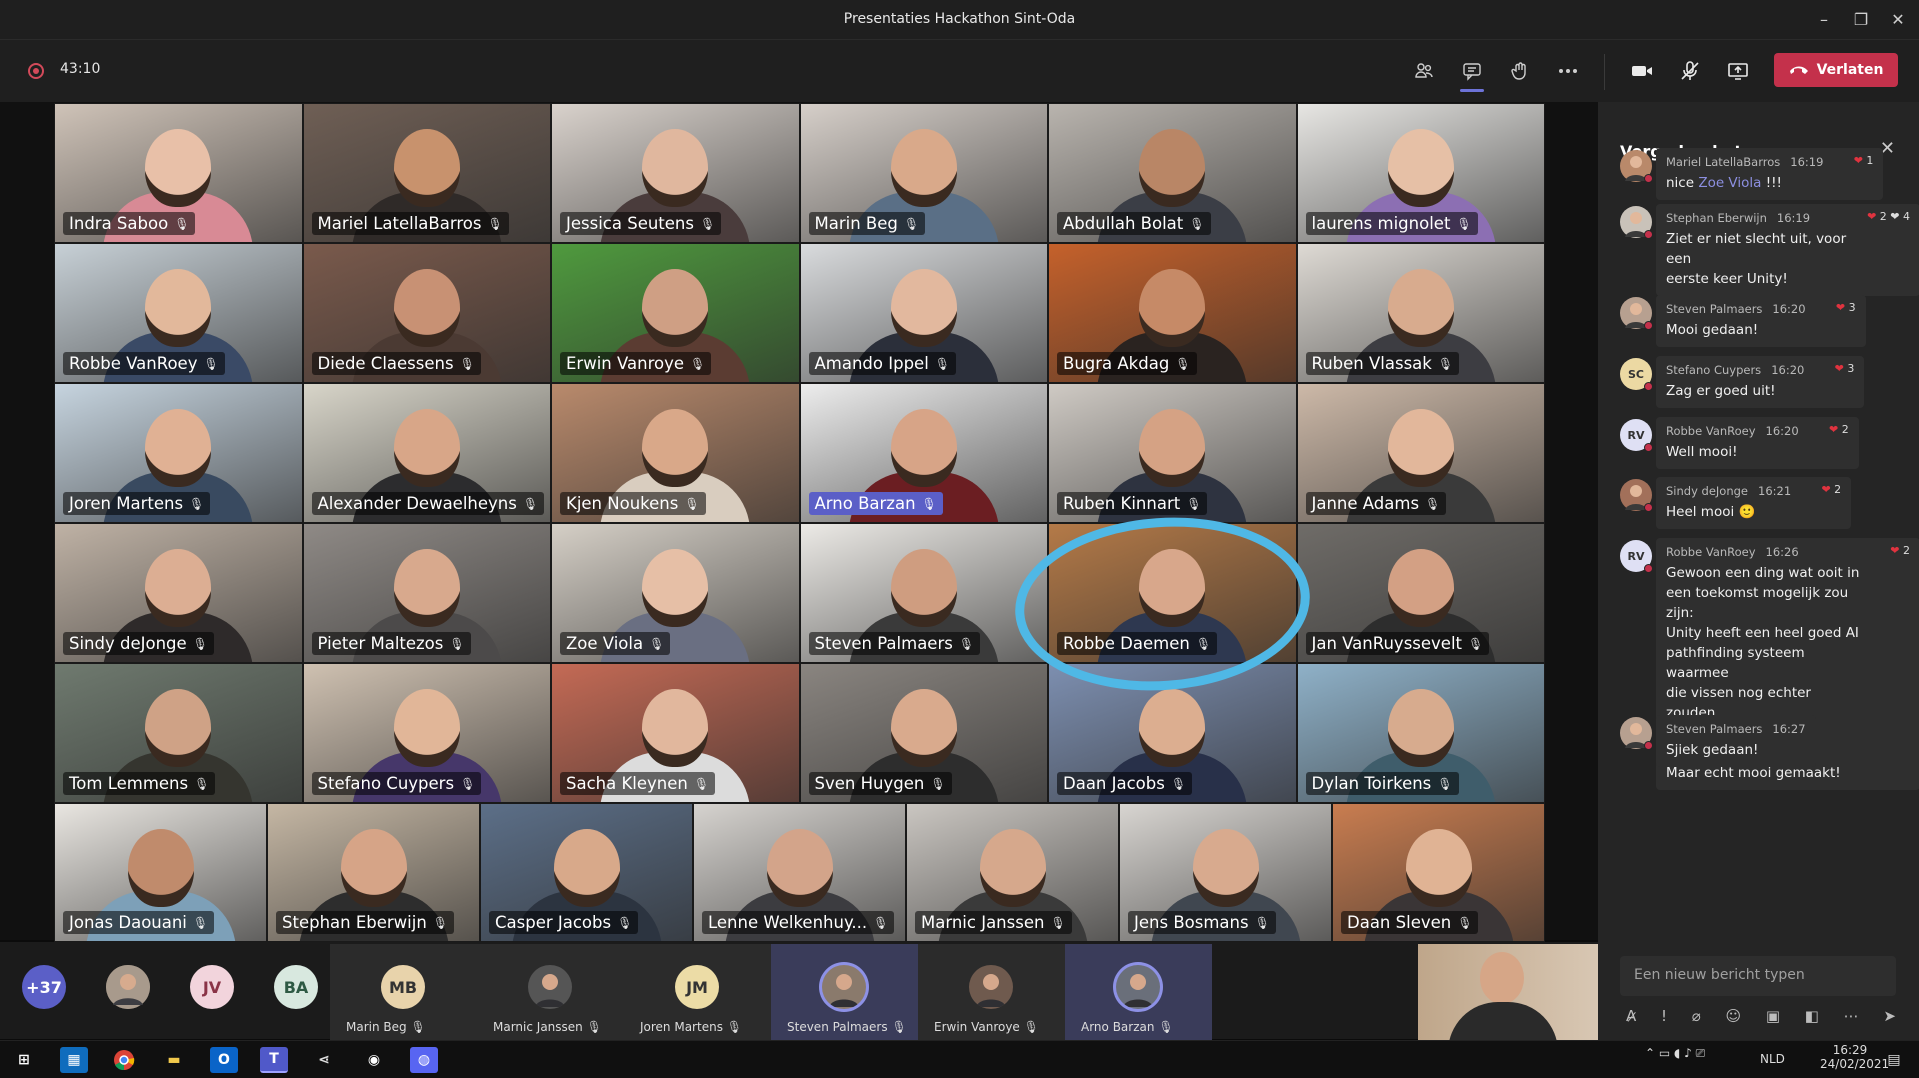  Describe the element at coordinates (1420, 593) in the screenshot. I see `participant-video-tile: Jan VanRuyssevelt 🎙︎` at that location.